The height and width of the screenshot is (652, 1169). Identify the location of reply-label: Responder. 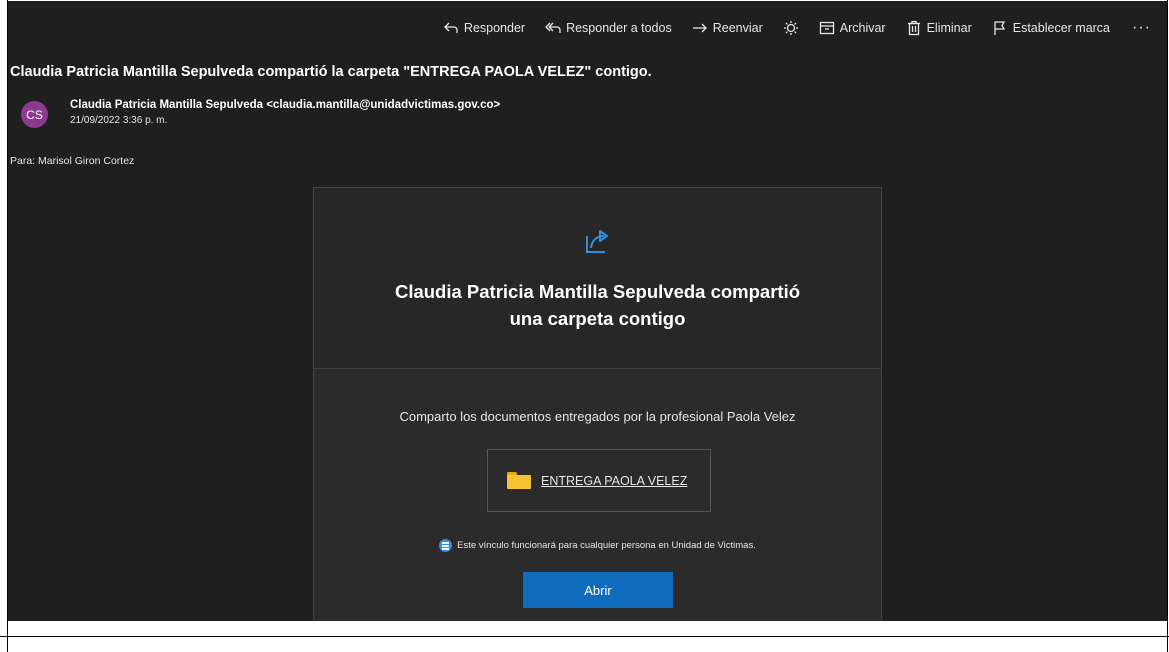
(494, 28).